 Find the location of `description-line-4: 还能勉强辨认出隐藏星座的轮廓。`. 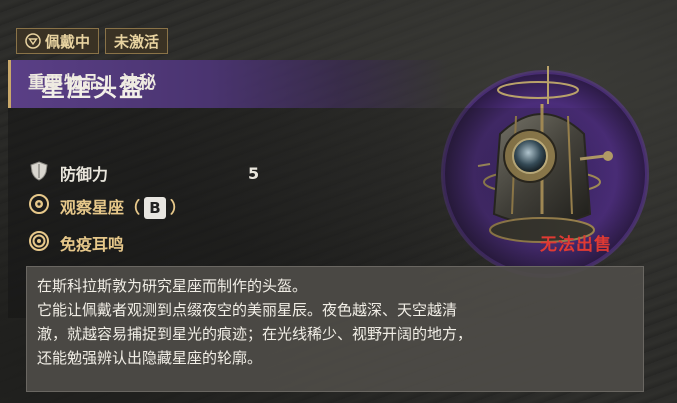

description-line-4: 还能勉强辨认出隐藏星座的轮廓。 is located at coordinates (150, 358).